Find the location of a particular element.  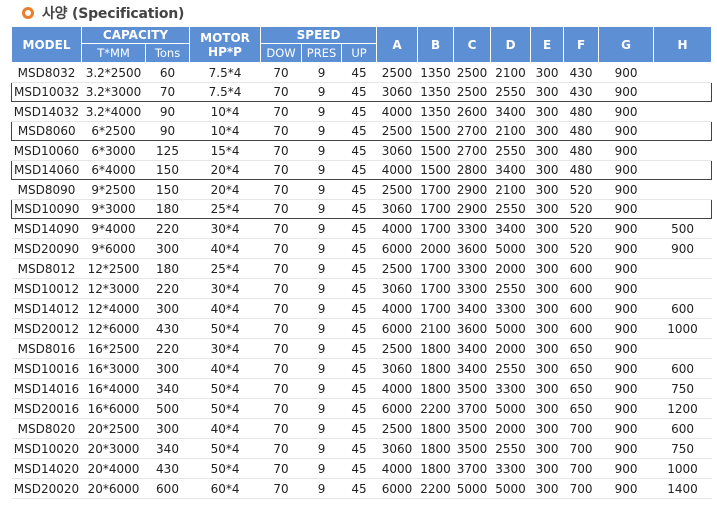

model-cell: MSD8016 is located at coordinates (46, 348).